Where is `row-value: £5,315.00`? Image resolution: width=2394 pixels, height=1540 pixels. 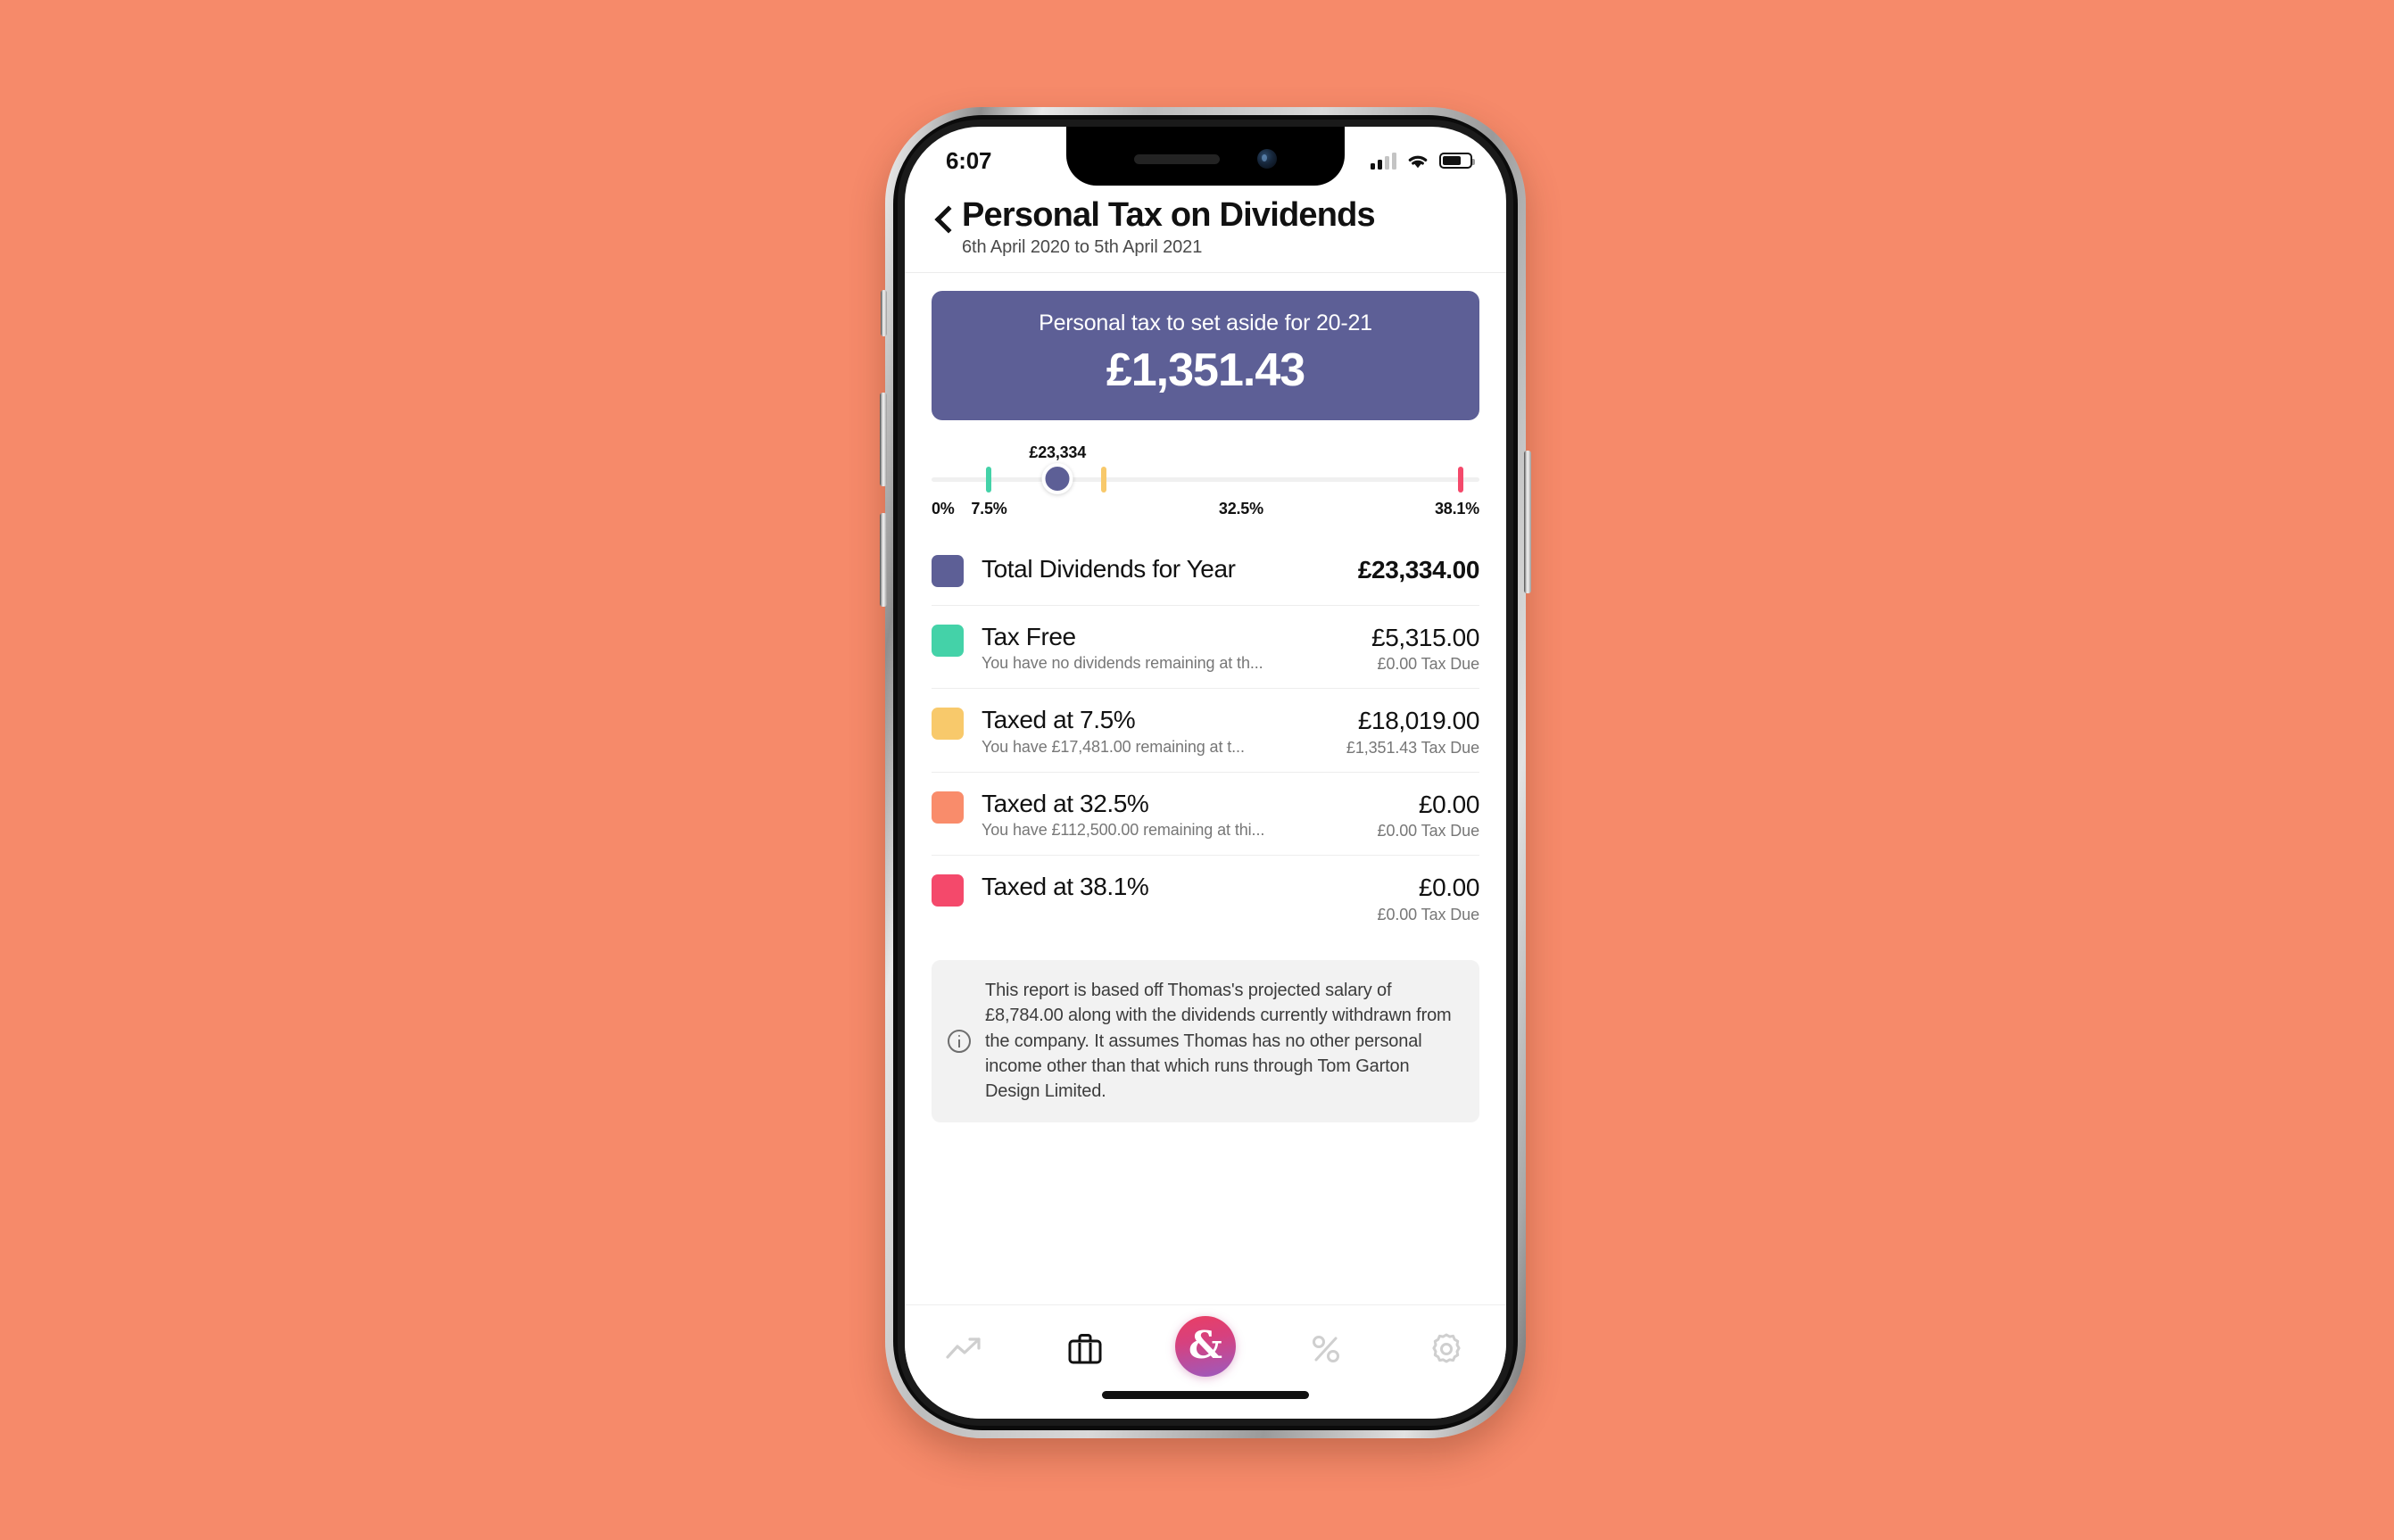 row-value: £5,315.00 is located at coordinates (1425, 637).